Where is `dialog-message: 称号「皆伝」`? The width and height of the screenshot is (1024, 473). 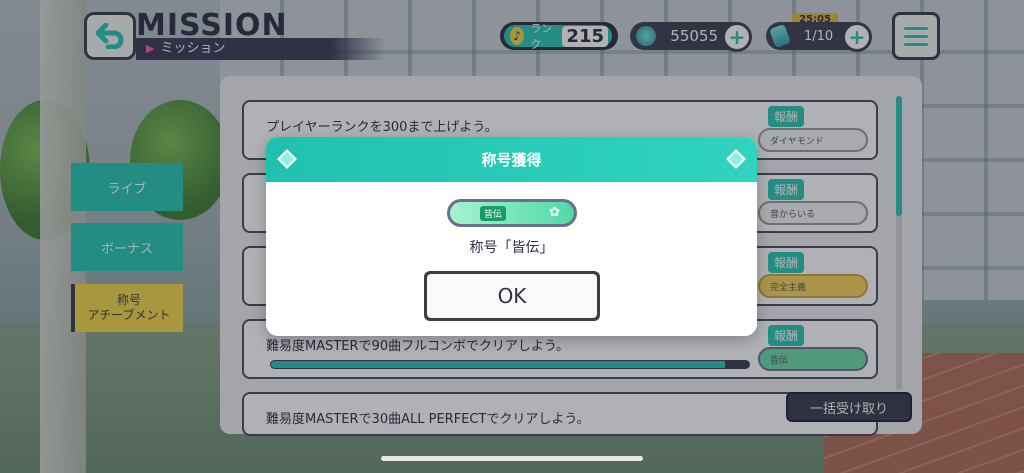
dialog-message: 称号「皆伝」 is located at coordinates (511, 248).